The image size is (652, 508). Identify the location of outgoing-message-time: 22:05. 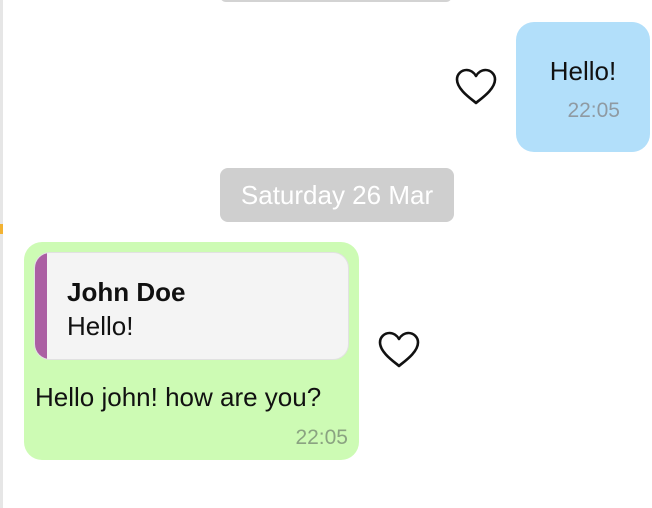
(593, 110).